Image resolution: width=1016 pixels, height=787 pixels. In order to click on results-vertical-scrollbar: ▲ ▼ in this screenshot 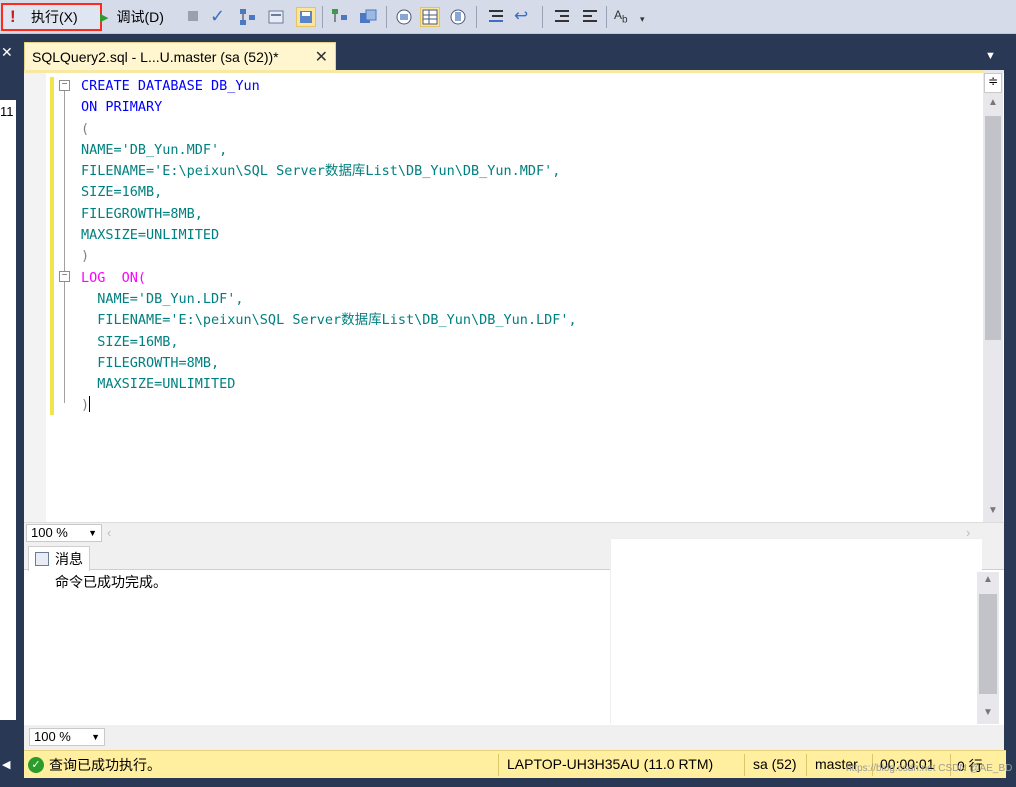, I will do `click(988, 648)`.